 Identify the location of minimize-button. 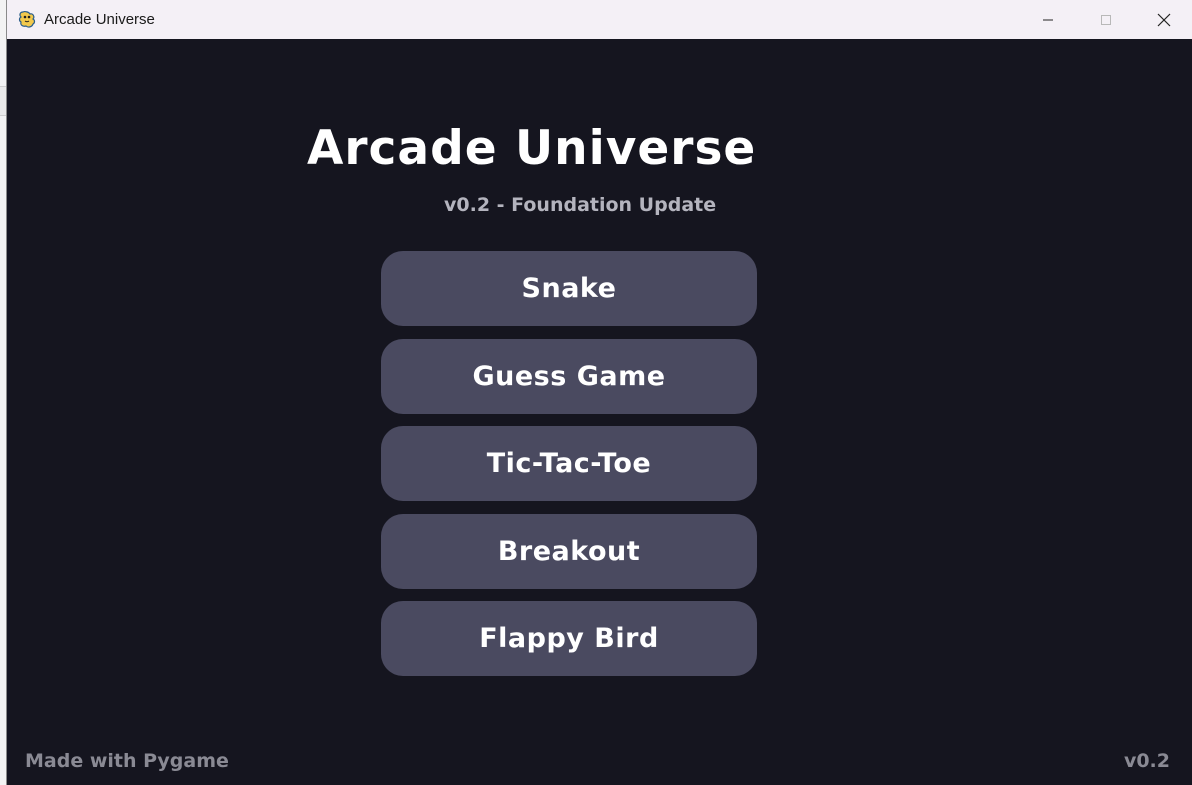
(1048, 19).